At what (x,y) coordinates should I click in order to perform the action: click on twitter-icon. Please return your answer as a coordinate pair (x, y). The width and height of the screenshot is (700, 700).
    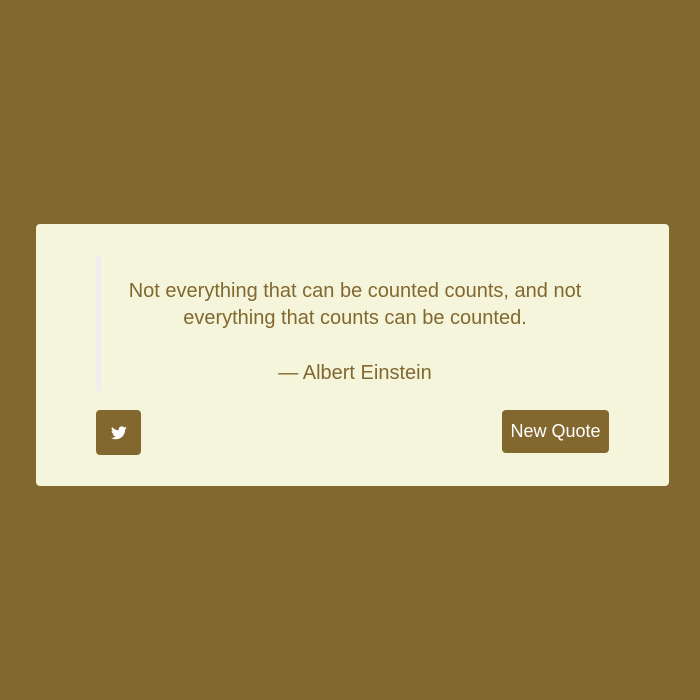
    Looking at the image, I should click on (118, 432).